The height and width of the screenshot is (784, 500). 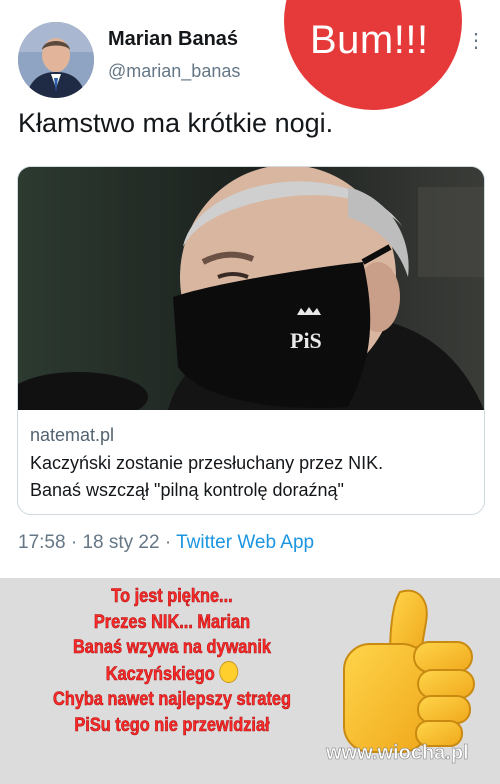 I want to click on caption-line: Kaczyńskiego, so click(x=160, y=674).